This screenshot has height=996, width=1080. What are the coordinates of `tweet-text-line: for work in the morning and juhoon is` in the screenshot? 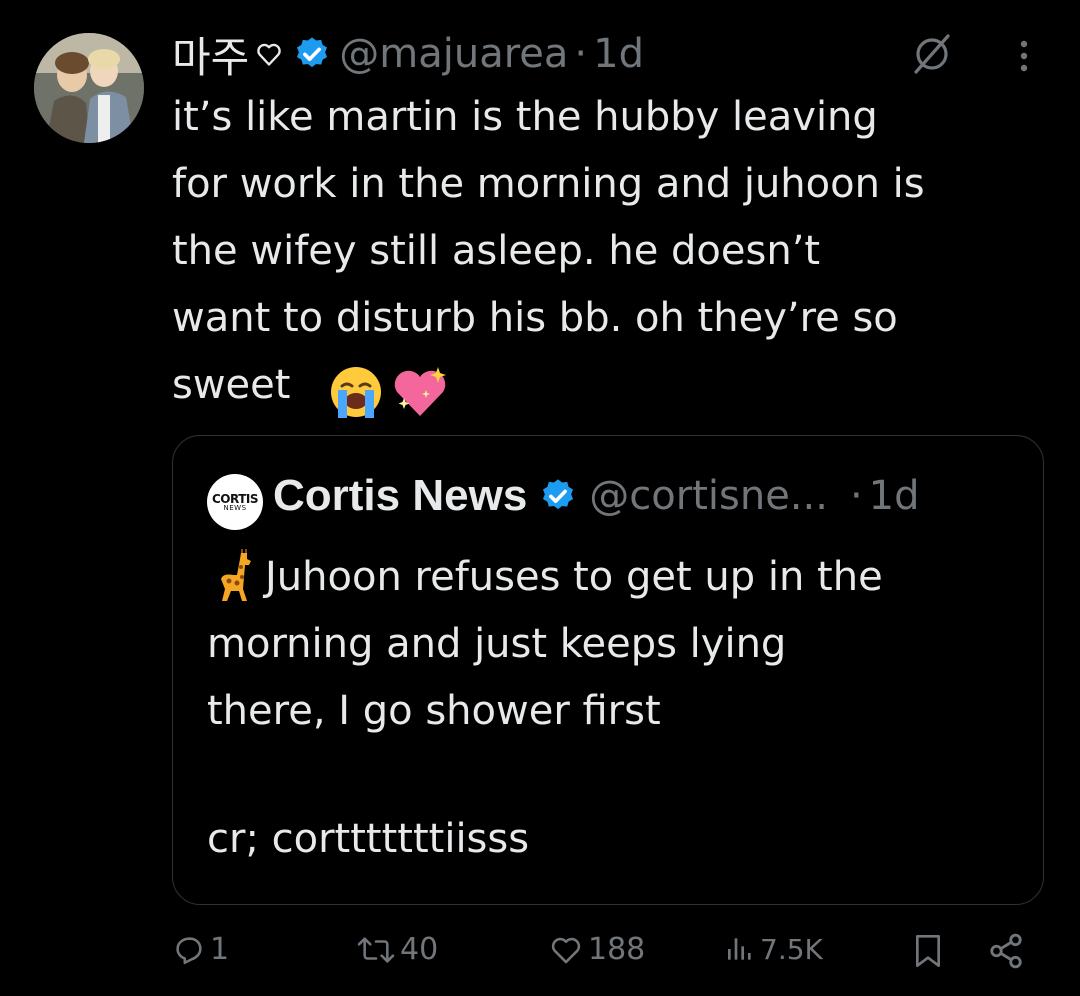 It's located at (548, 184).